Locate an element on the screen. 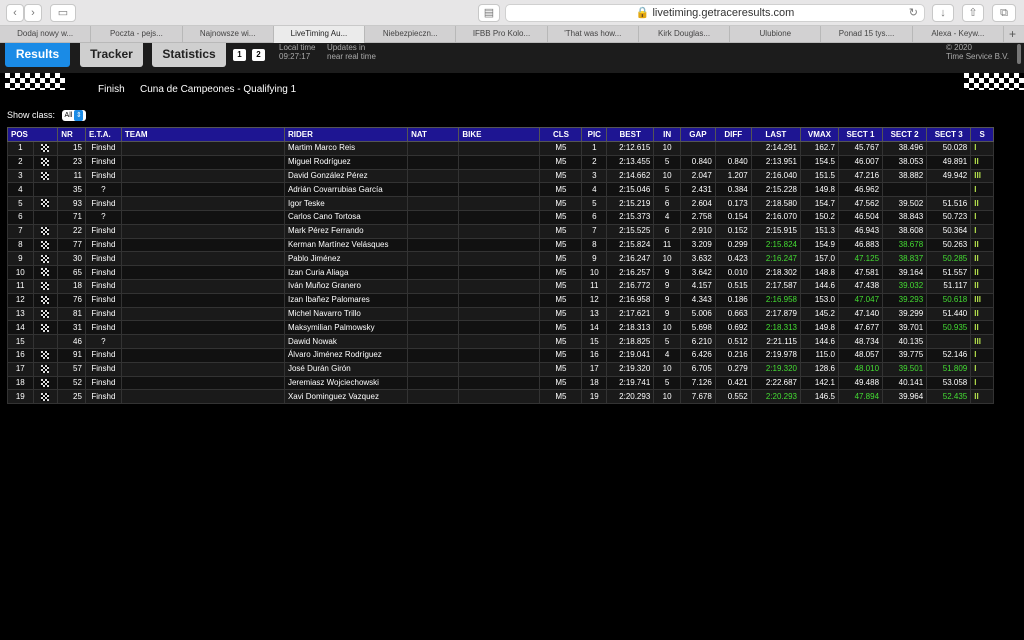 This screenshot has width=1024, height=640. page-2-button: 2 is located at coordinates (258, 55).